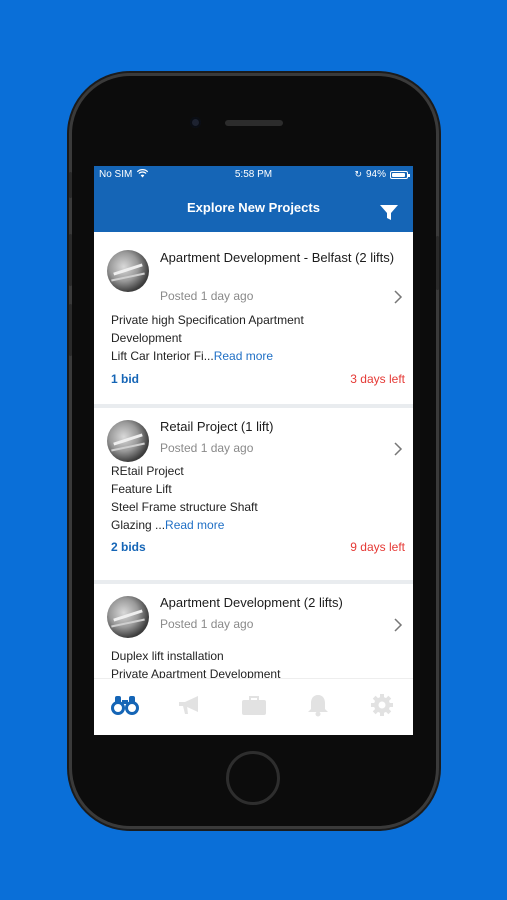 This screenshot has width=507, height=900. I want to click on battery-status: ↻ 94%, so click(382, 174).